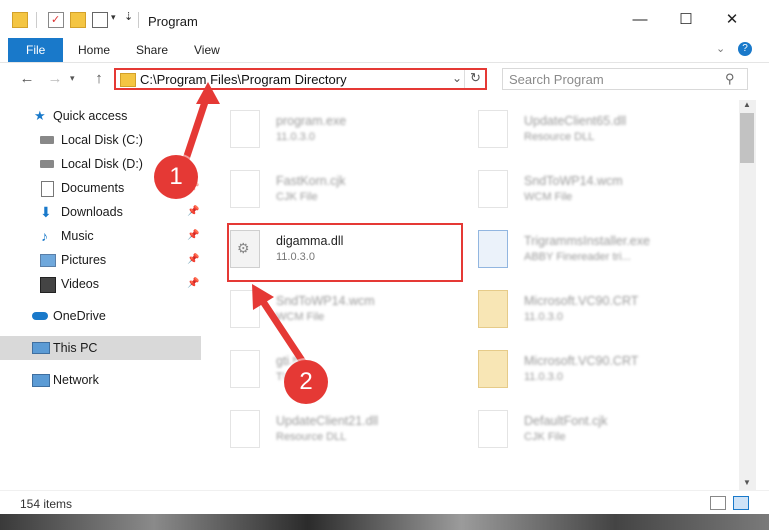 The height and width of the screenshot is (530, 769). I want to click on arrow-2-line, so click(283, 332).